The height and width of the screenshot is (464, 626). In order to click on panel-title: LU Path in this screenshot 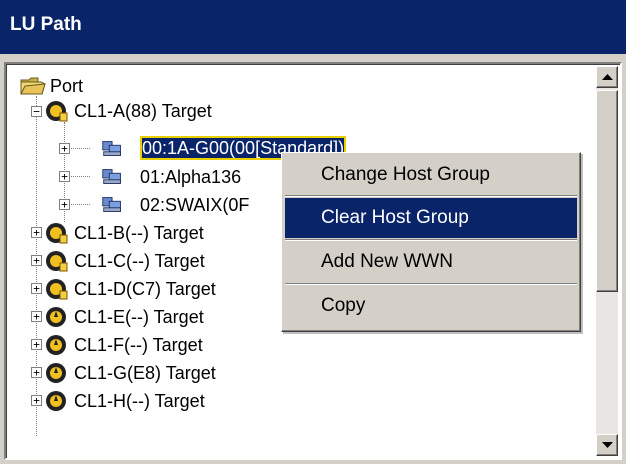, I will do `click(46, 24)`.